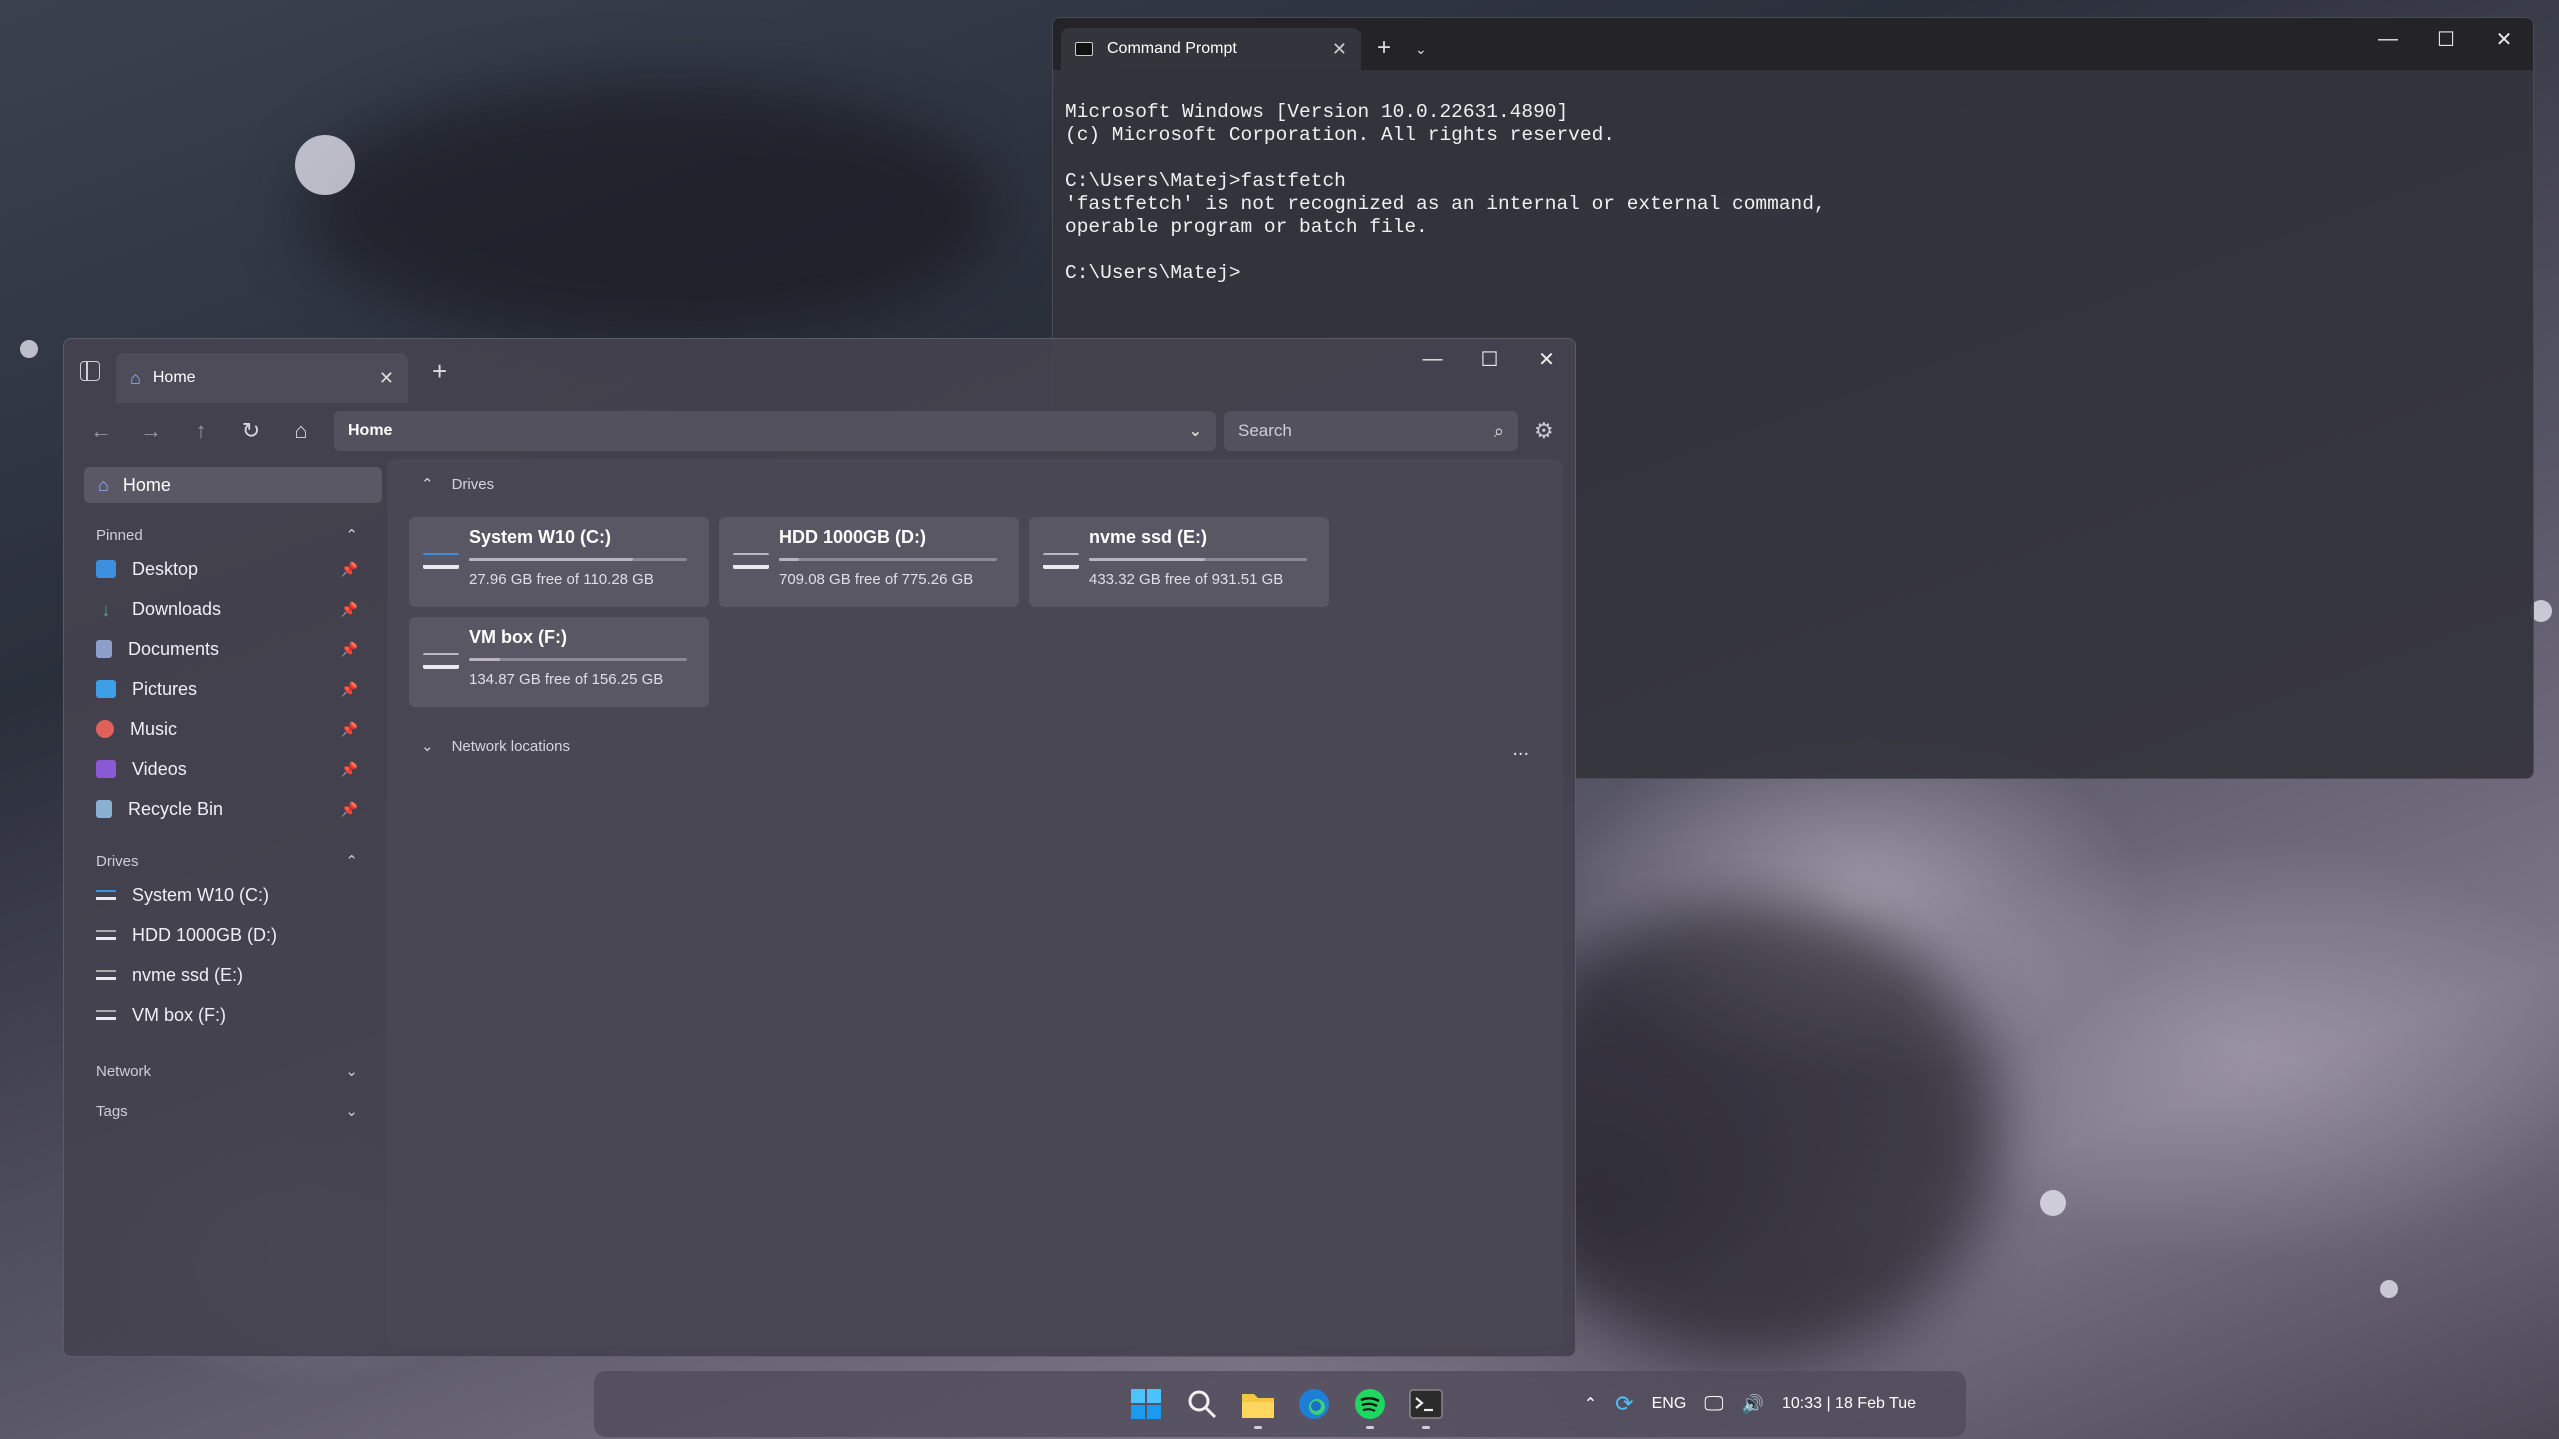  What do you see at coordinates (370, 430) in the screenshot?
I see `address-text: Home` at bounding box center [370, 430].